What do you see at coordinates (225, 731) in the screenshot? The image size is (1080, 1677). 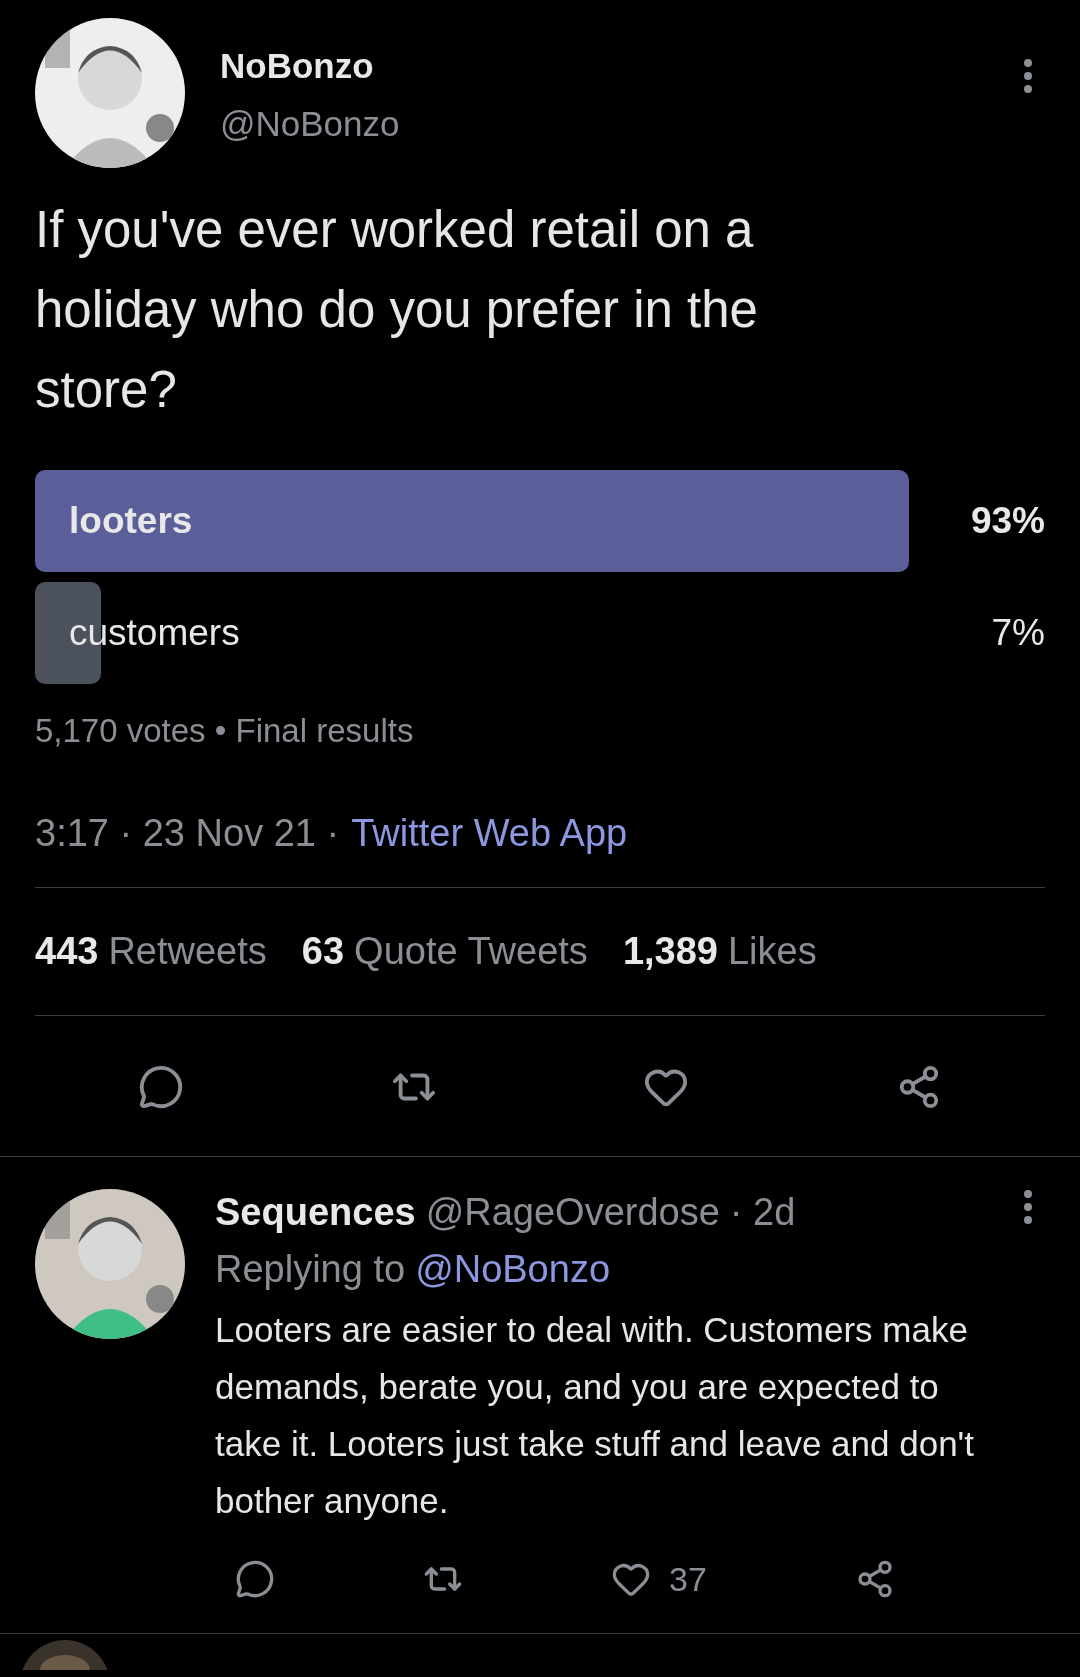 I see `poll-summary: 5,170 votes • Final results` at bounding box center [225, 731].